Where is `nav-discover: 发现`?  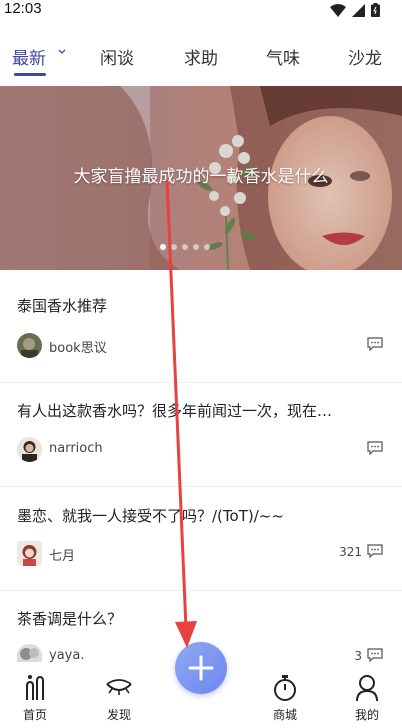 nav-discover: 发现 is located at coordinates (119, 700).